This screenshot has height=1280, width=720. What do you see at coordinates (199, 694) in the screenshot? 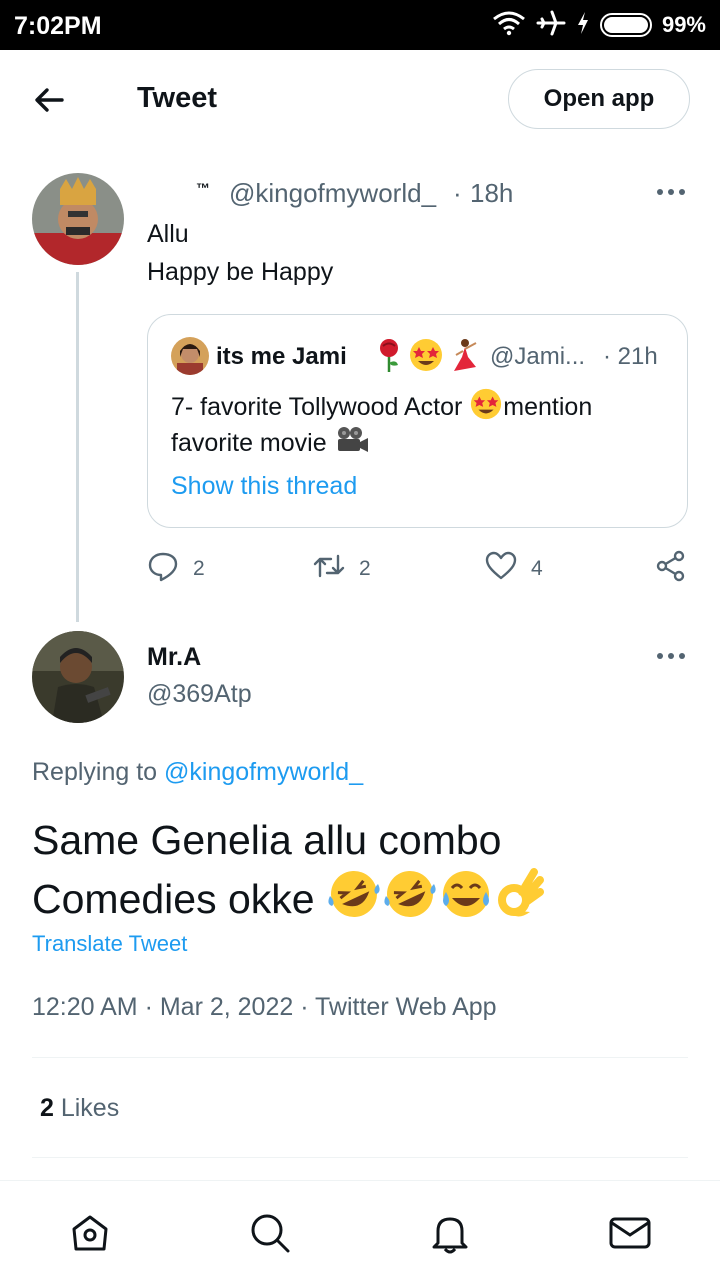
I see `tweet-handle: @369Atp` at bounding box center [199, 694].